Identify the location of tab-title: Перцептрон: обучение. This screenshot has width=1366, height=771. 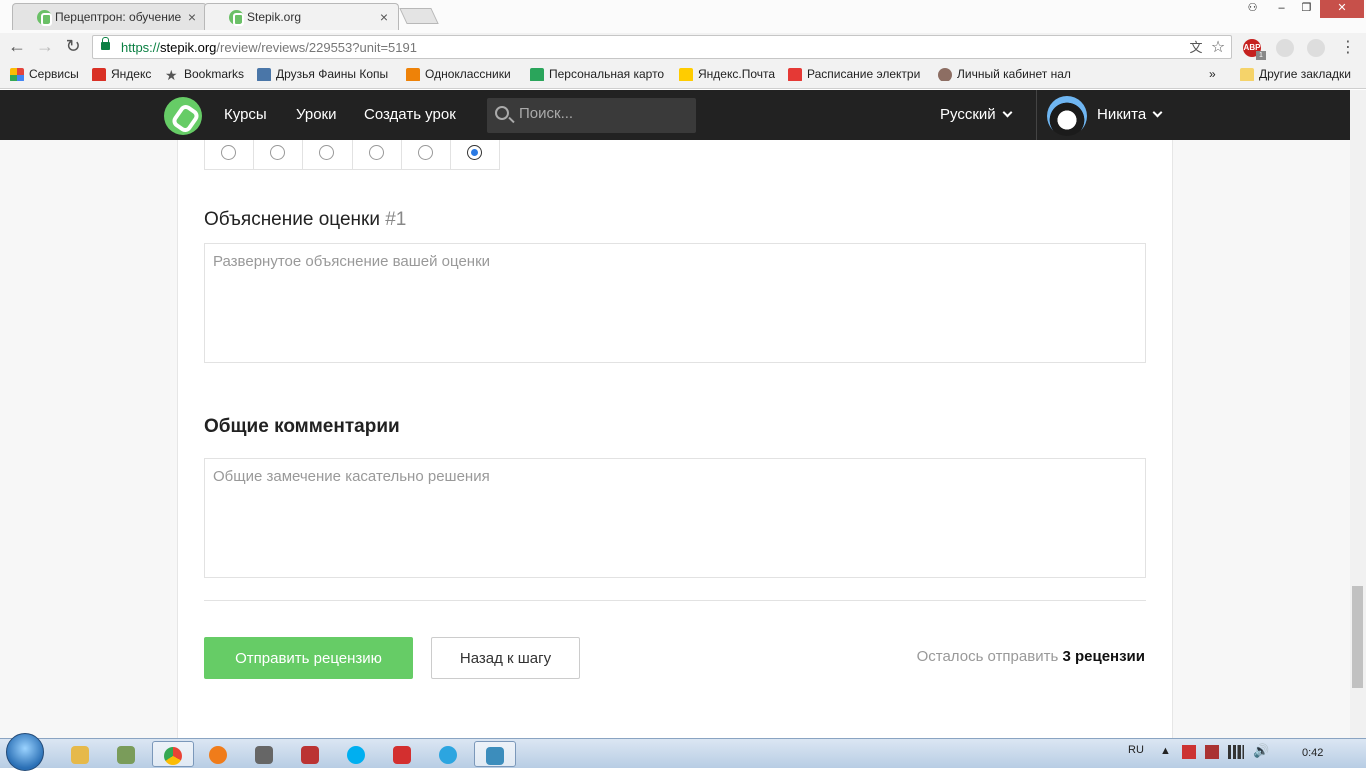
(118, 17).